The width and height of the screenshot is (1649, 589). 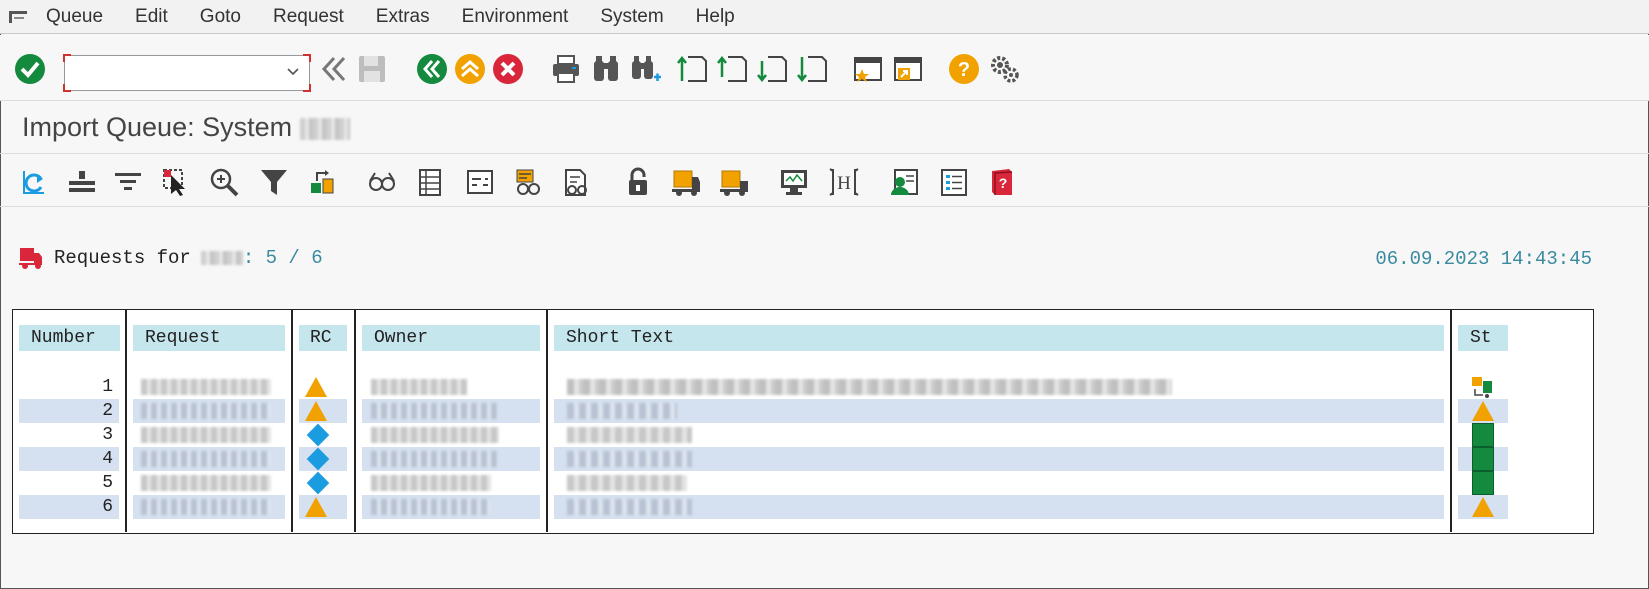 I want to click on command-field, so click(x=187, y=73).